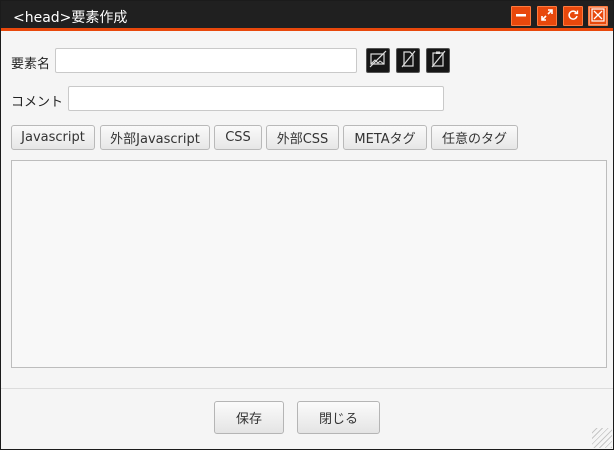 Image resolution: width=614 pixels, height=450 pixels. Describe the element at coordinates (31, 64) in the screenshot. I see `element-name-label: 要素名` at that location.